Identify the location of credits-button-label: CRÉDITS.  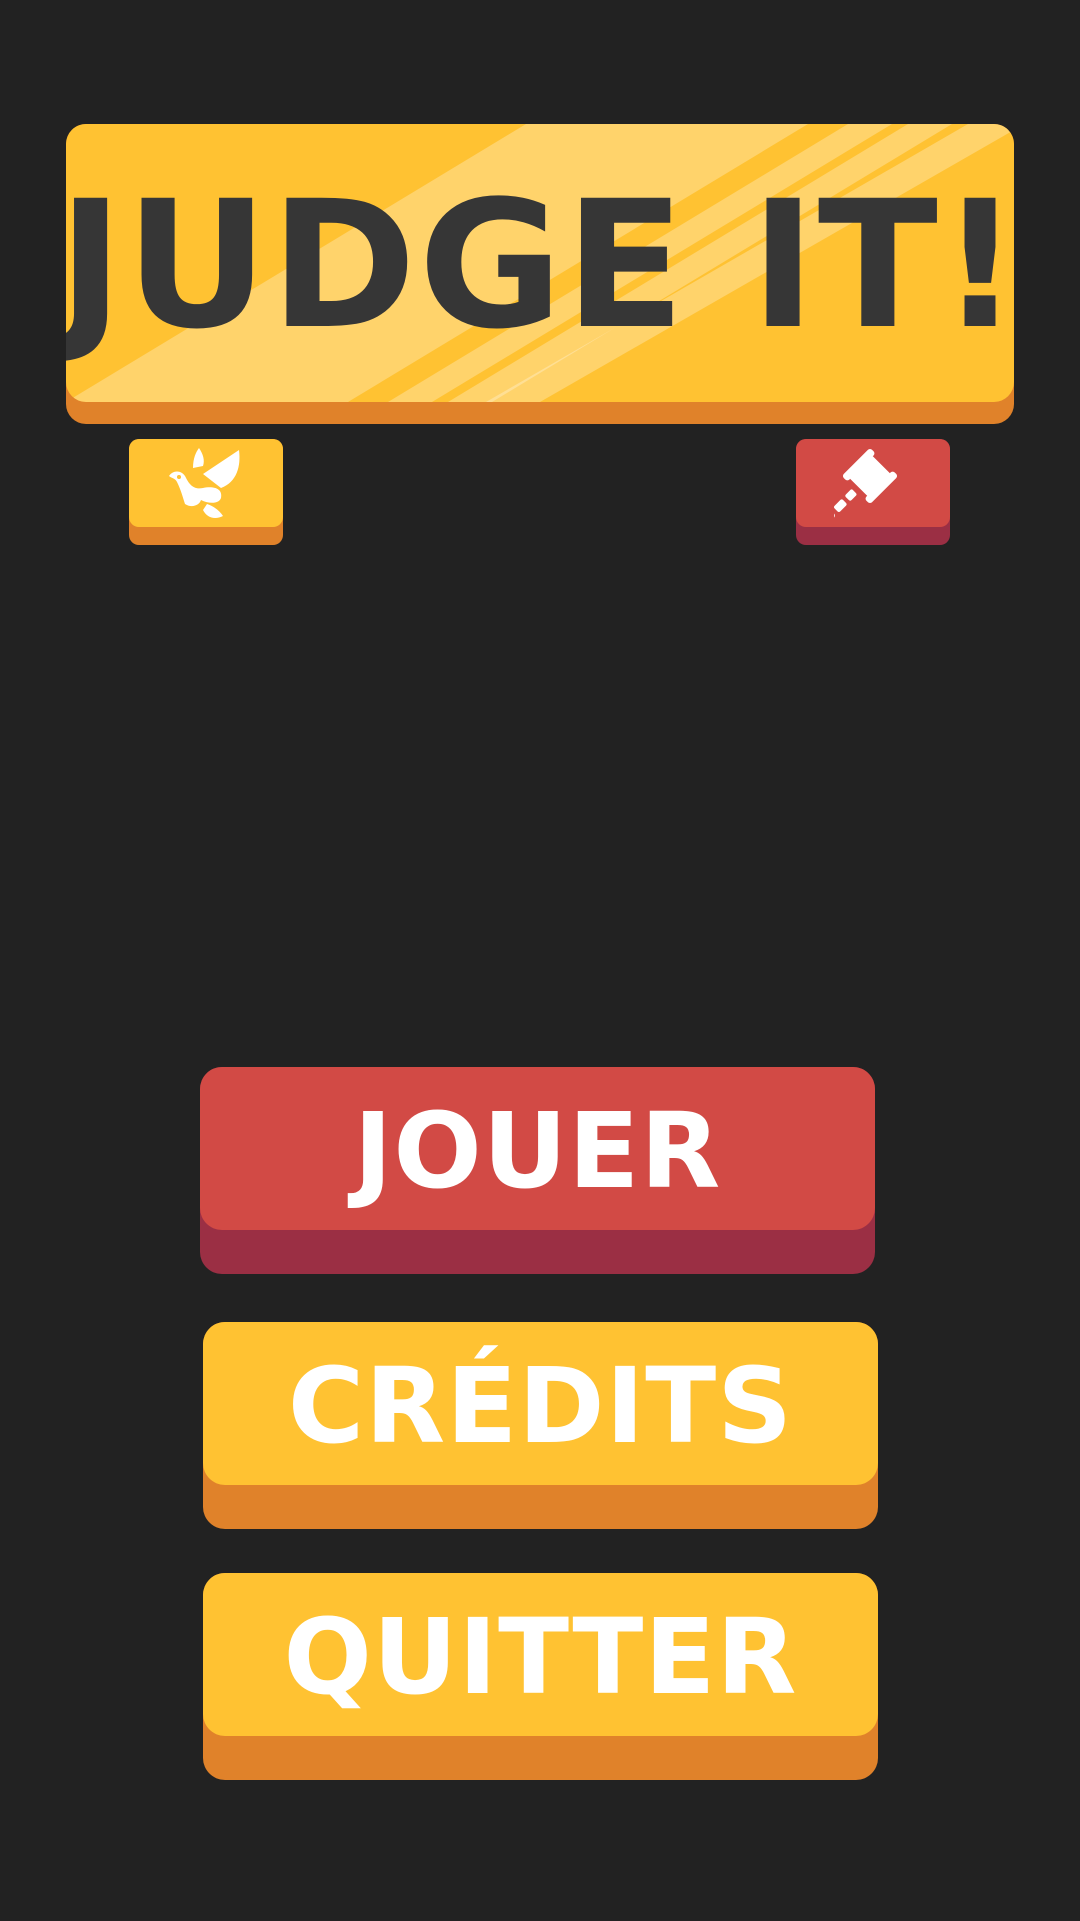
(540, 1405).